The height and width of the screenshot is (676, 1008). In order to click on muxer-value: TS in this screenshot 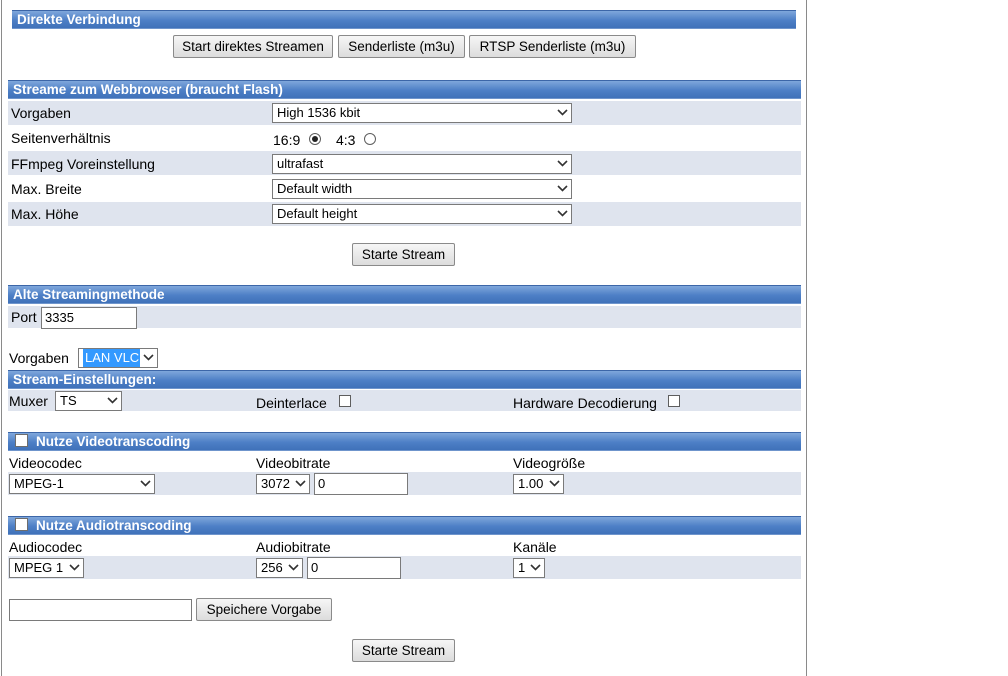, I will do `click(68, 400)`.